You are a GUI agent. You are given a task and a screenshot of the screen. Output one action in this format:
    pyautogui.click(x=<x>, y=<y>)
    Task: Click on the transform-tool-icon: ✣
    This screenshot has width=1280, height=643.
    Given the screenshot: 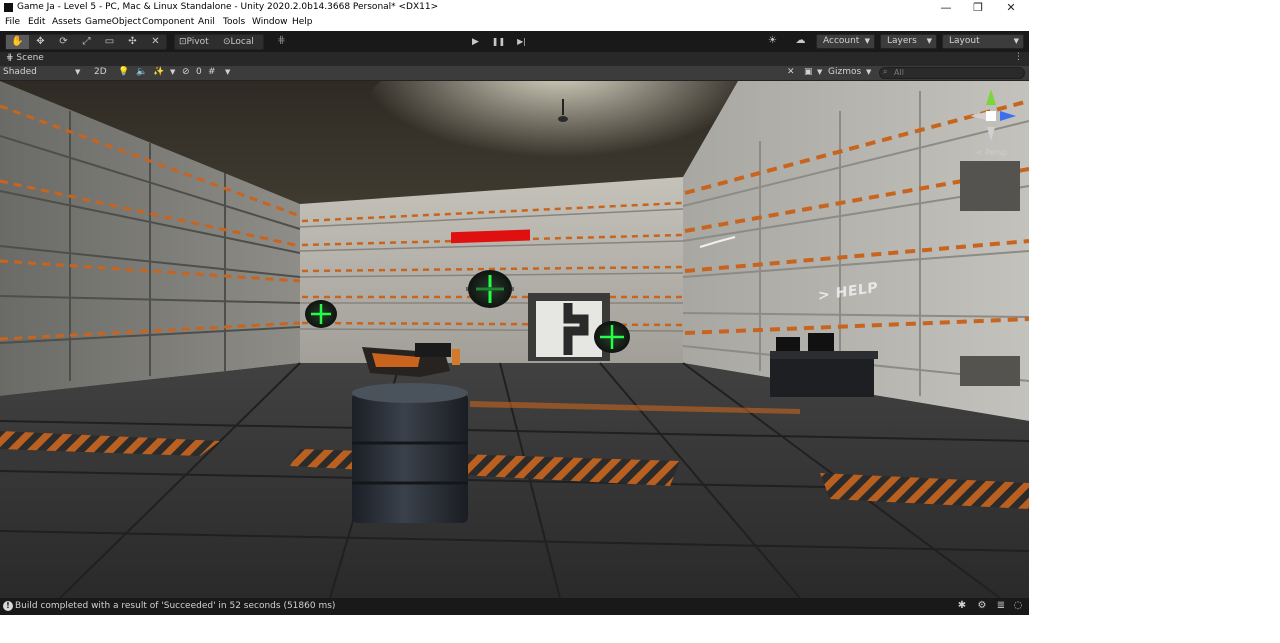 What is the action you would take?
    pyautogui.click(x=132, y=42)
    